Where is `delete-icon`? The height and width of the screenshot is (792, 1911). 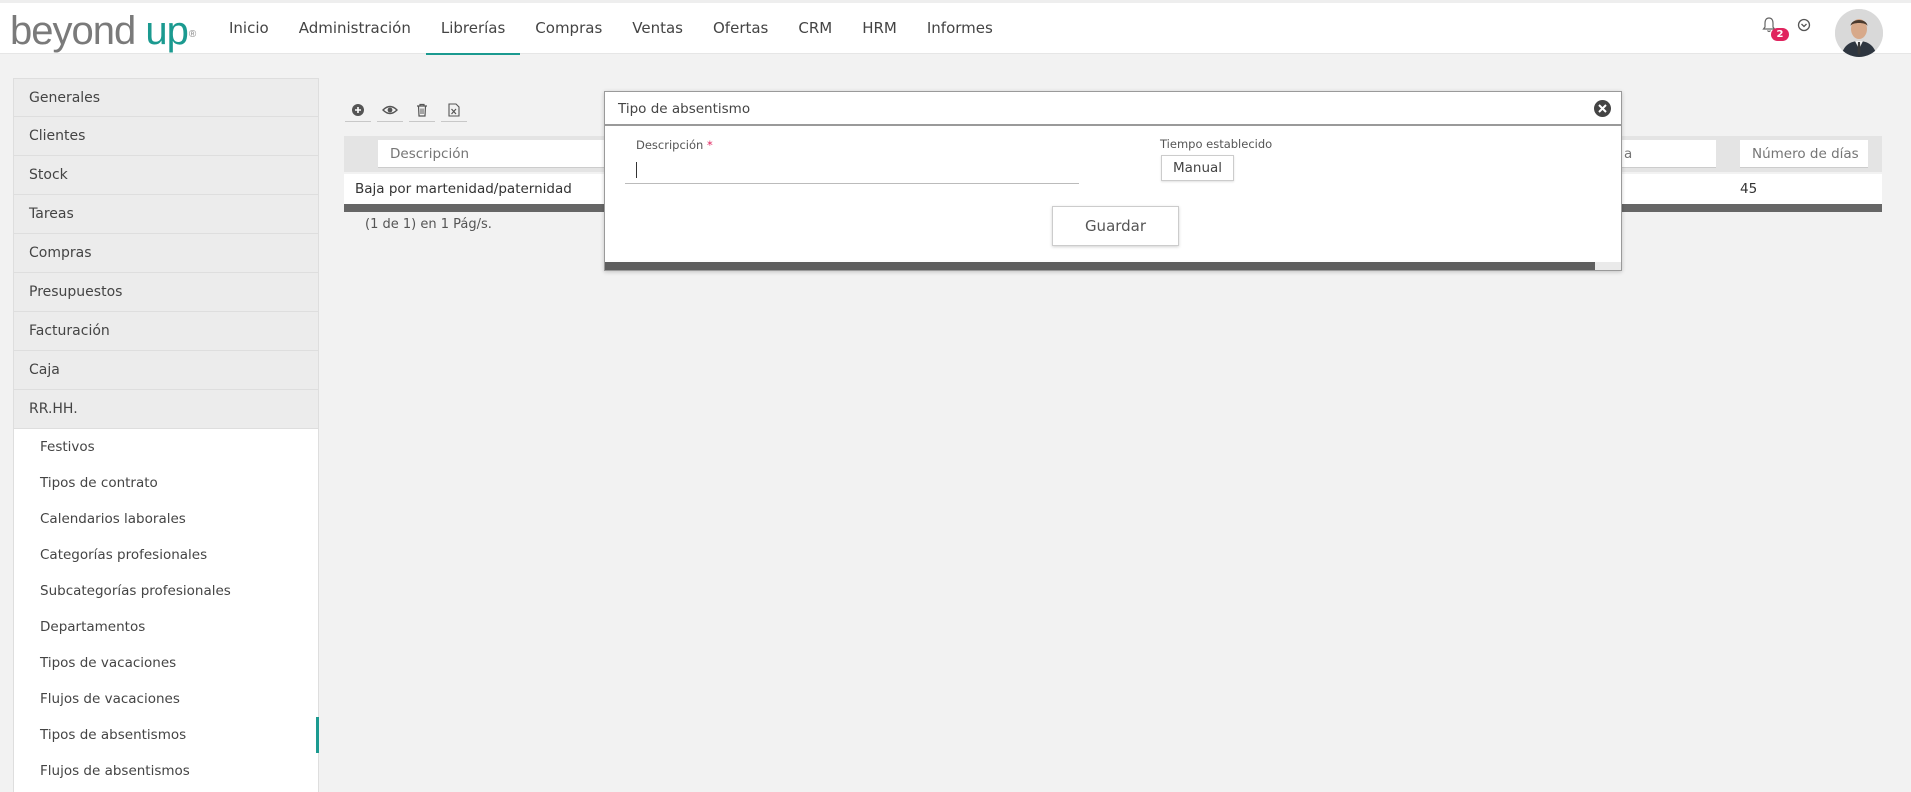 delete-icon is located at coordinates (422, 110).